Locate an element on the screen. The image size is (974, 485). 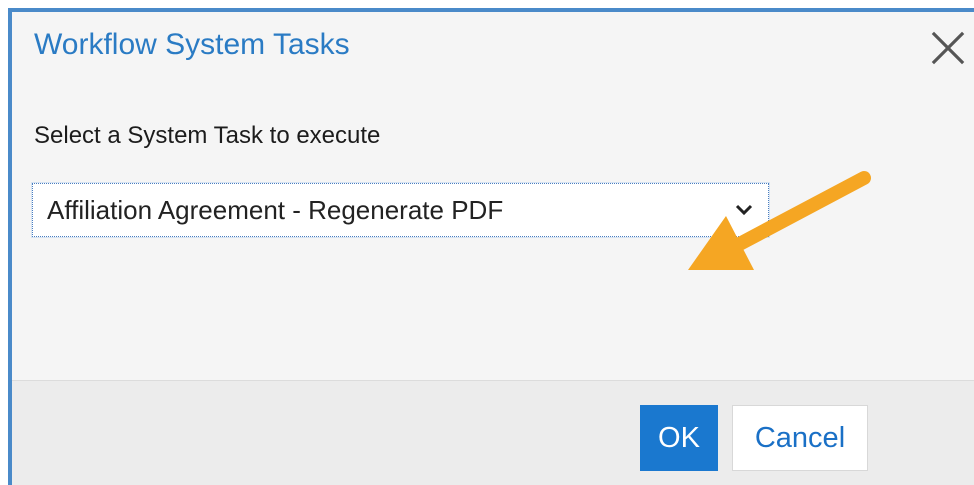
close-button is located at coordinates (951, 51).